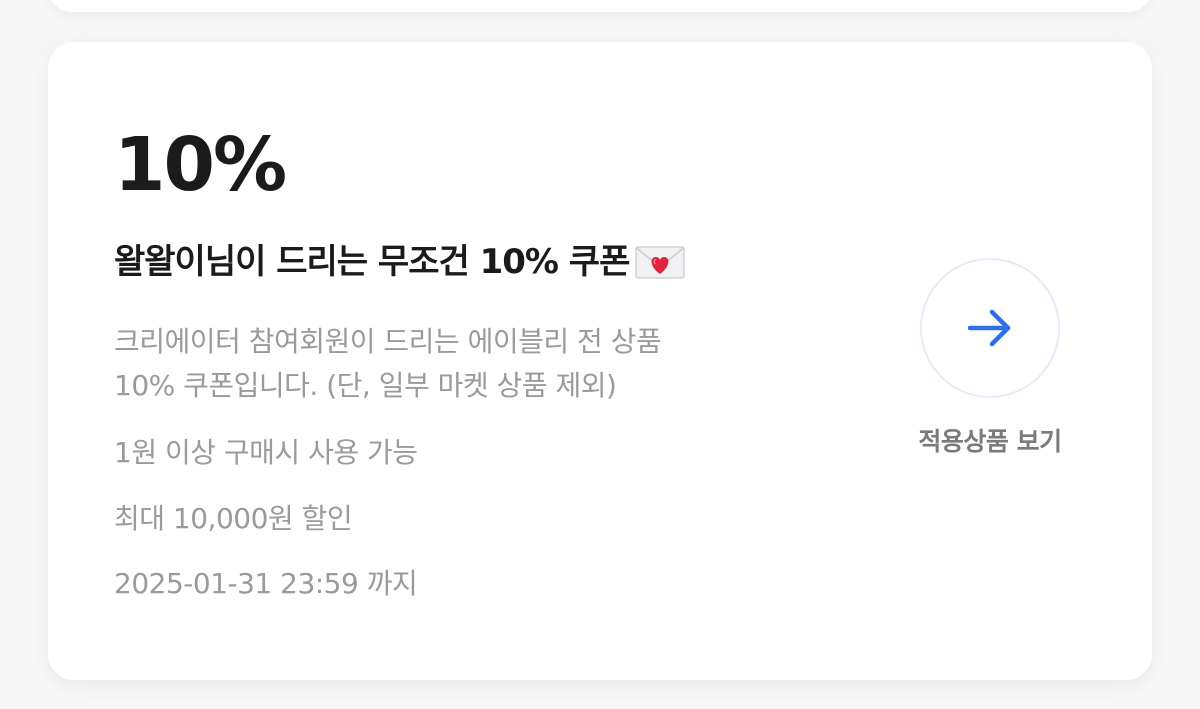  I want to click on love-letter-icon, so click(660, 262).